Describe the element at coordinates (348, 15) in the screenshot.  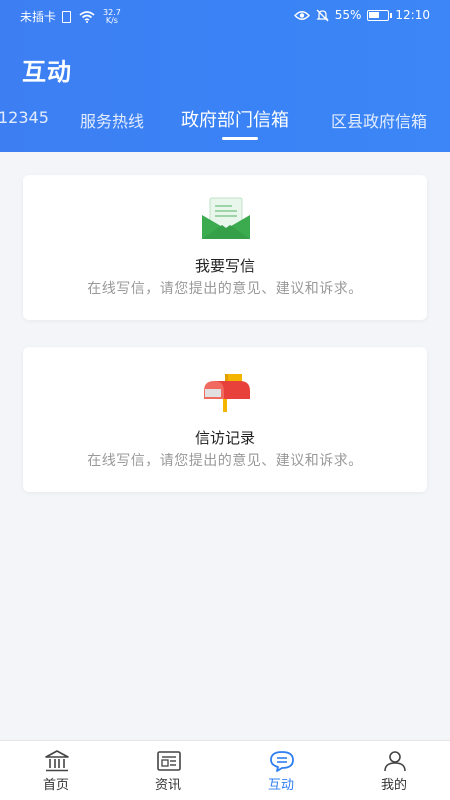
I see `battery-percent: 55%` at that location.